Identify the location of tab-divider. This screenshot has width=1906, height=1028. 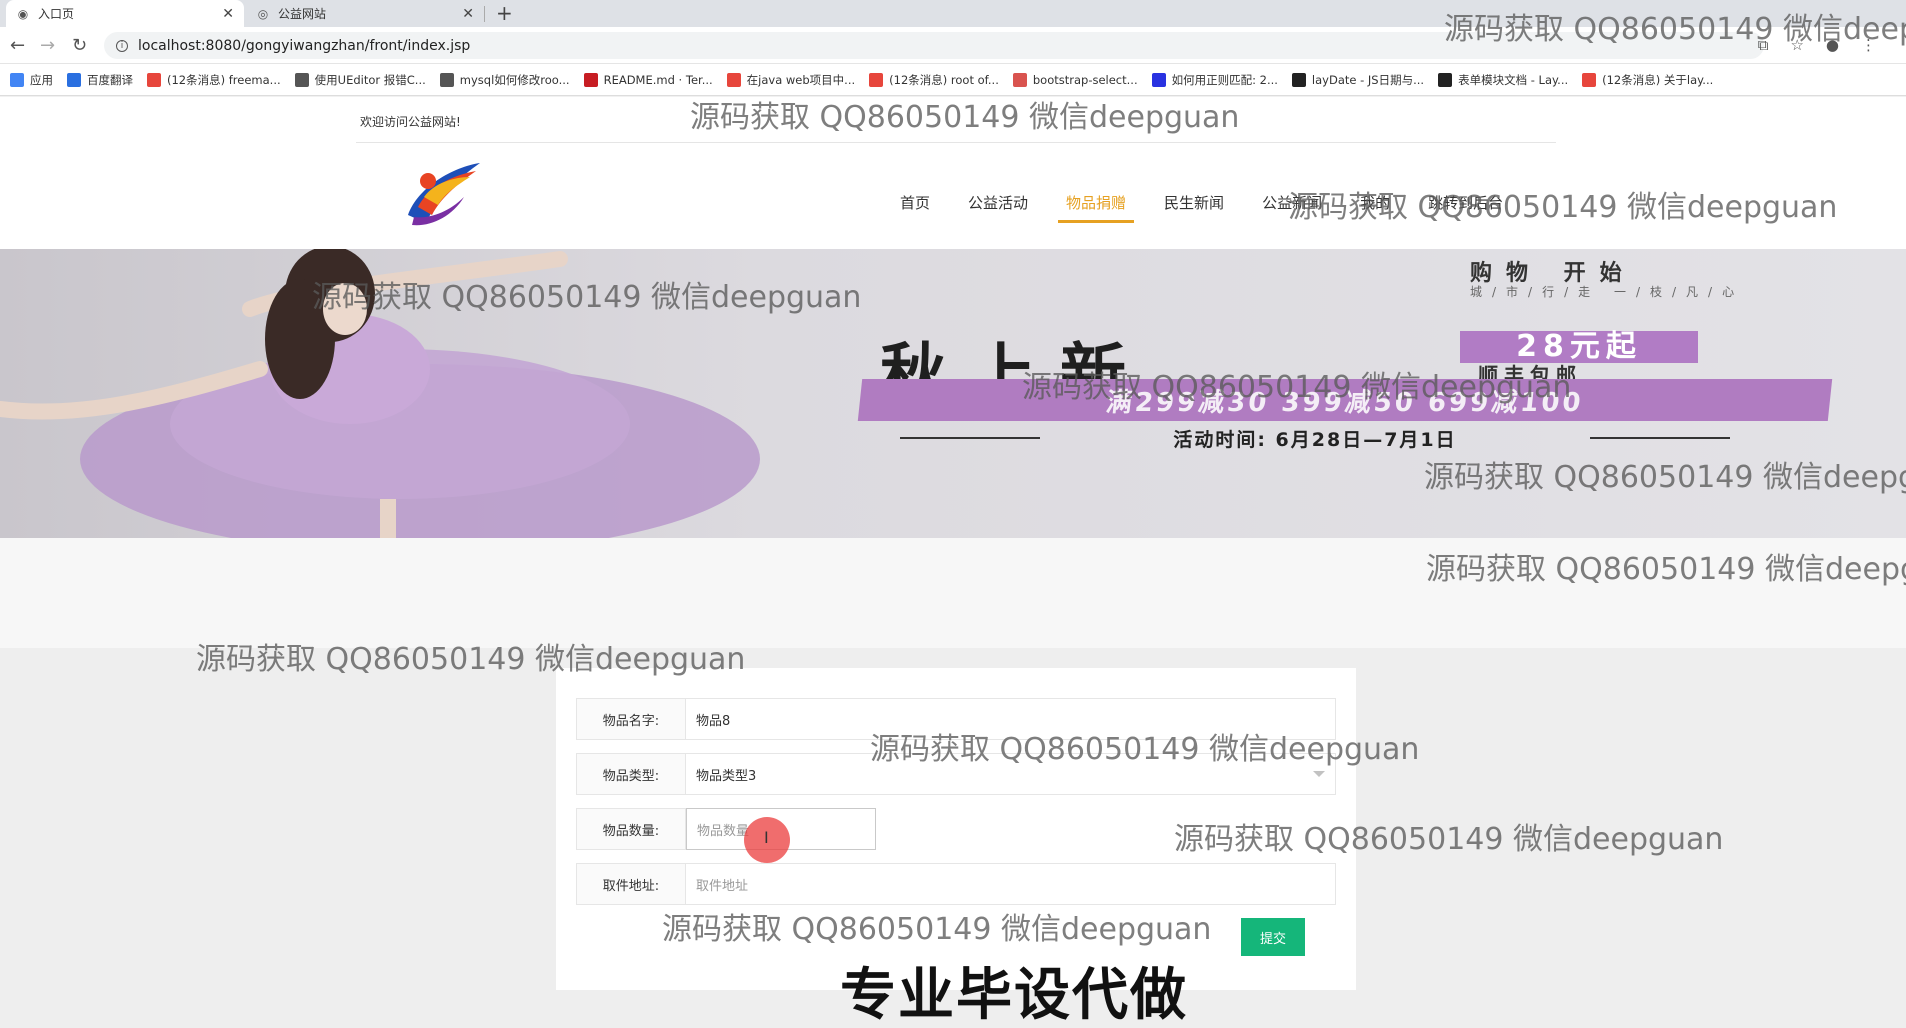
(484, 14).